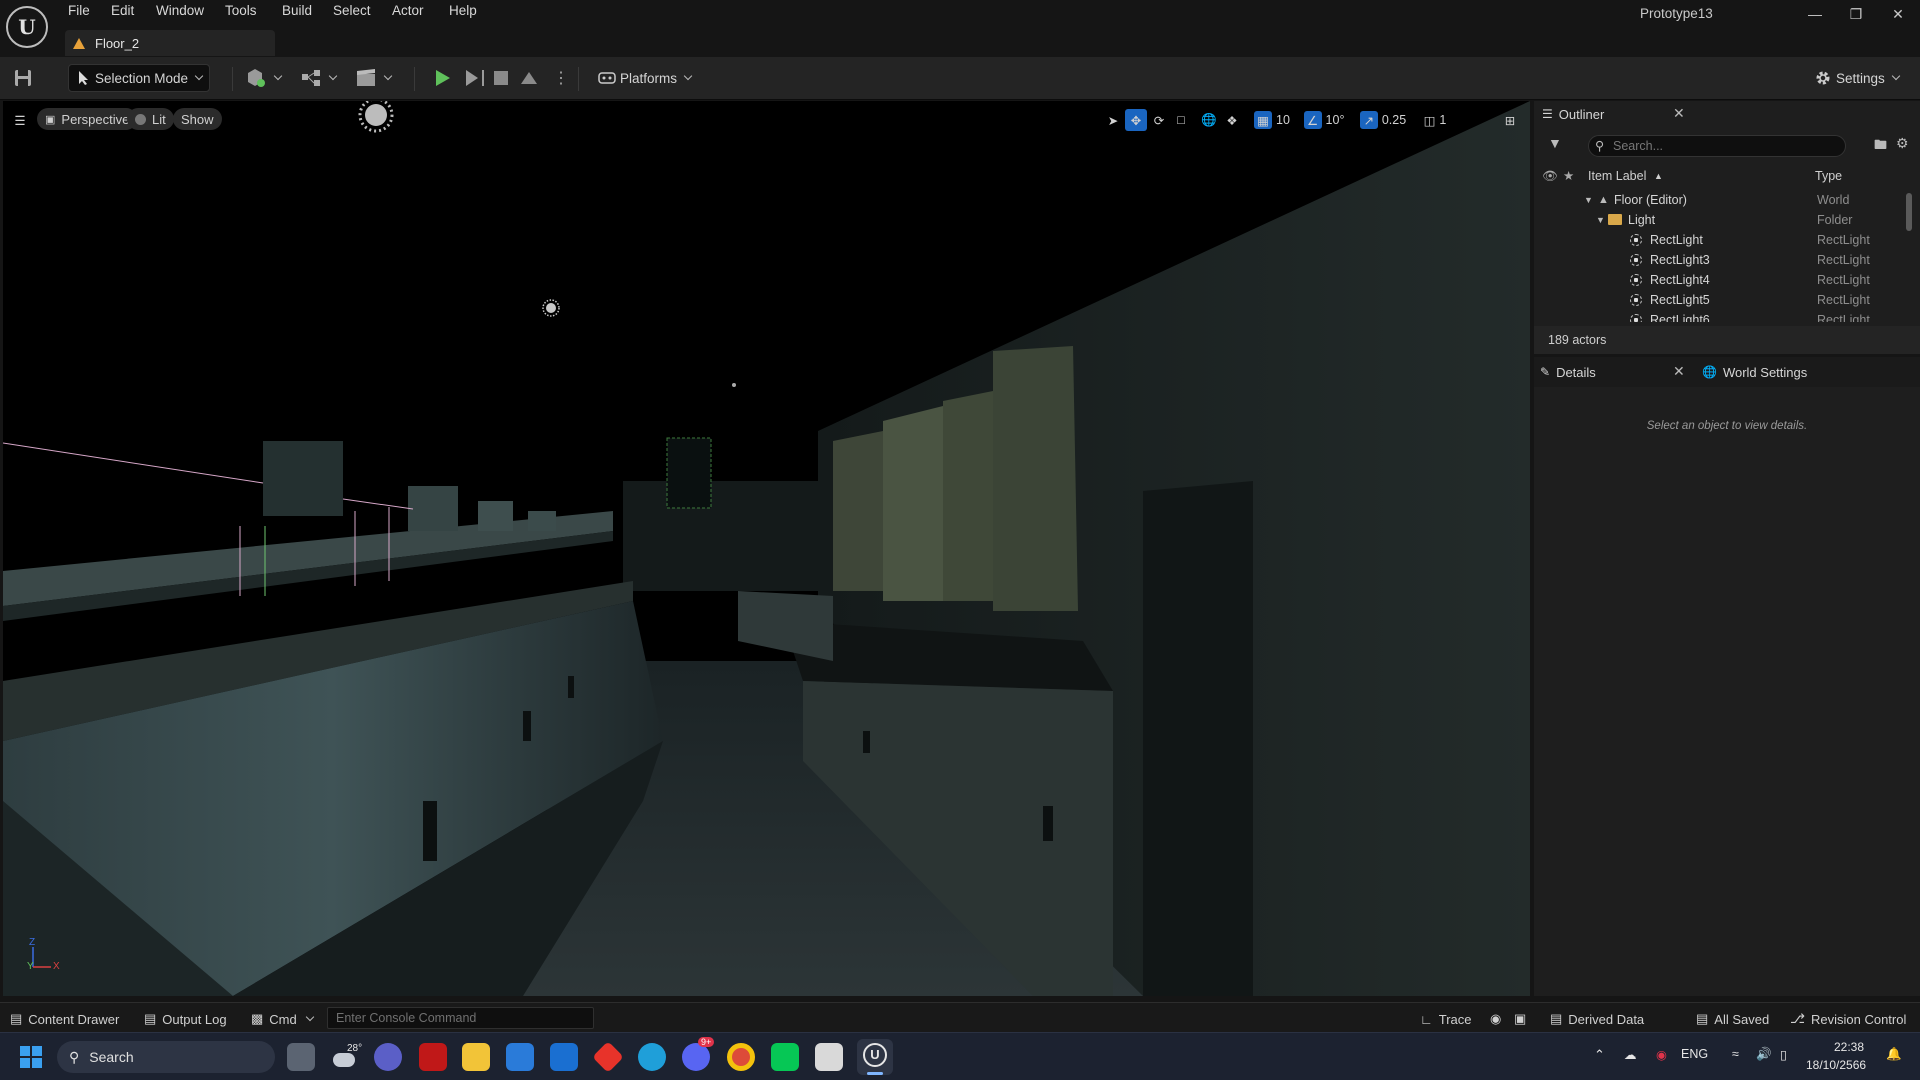 The image size is (1920, 1080). I want to click on edge-icon, so click(652, 1057).